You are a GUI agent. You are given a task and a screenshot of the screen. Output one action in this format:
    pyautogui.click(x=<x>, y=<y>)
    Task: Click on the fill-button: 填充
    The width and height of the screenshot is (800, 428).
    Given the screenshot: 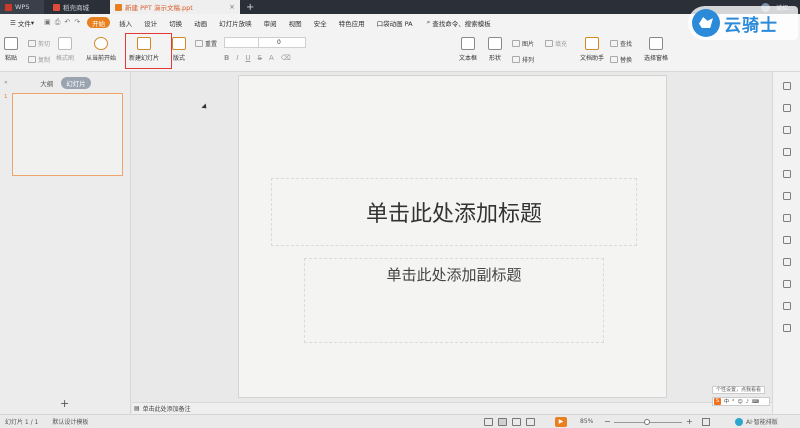 What is the action you would take?
    pyautogui.click(x=556, y=43)
    